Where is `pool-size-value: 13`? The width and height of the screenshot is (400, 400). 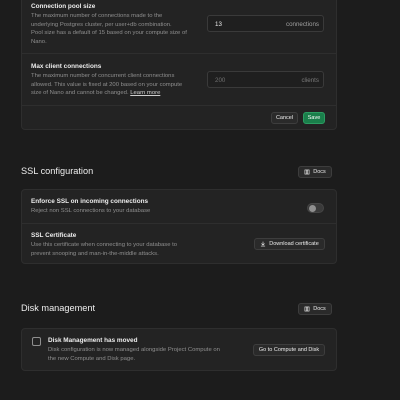
pool-size-value: 13 is located at coordinates (218, 24).